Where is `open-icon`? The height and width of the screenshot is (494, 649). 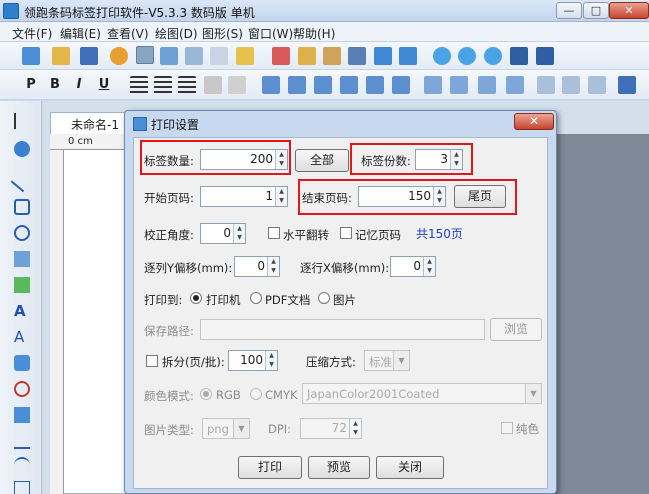
open-icon is located at coordinates (61, 56).